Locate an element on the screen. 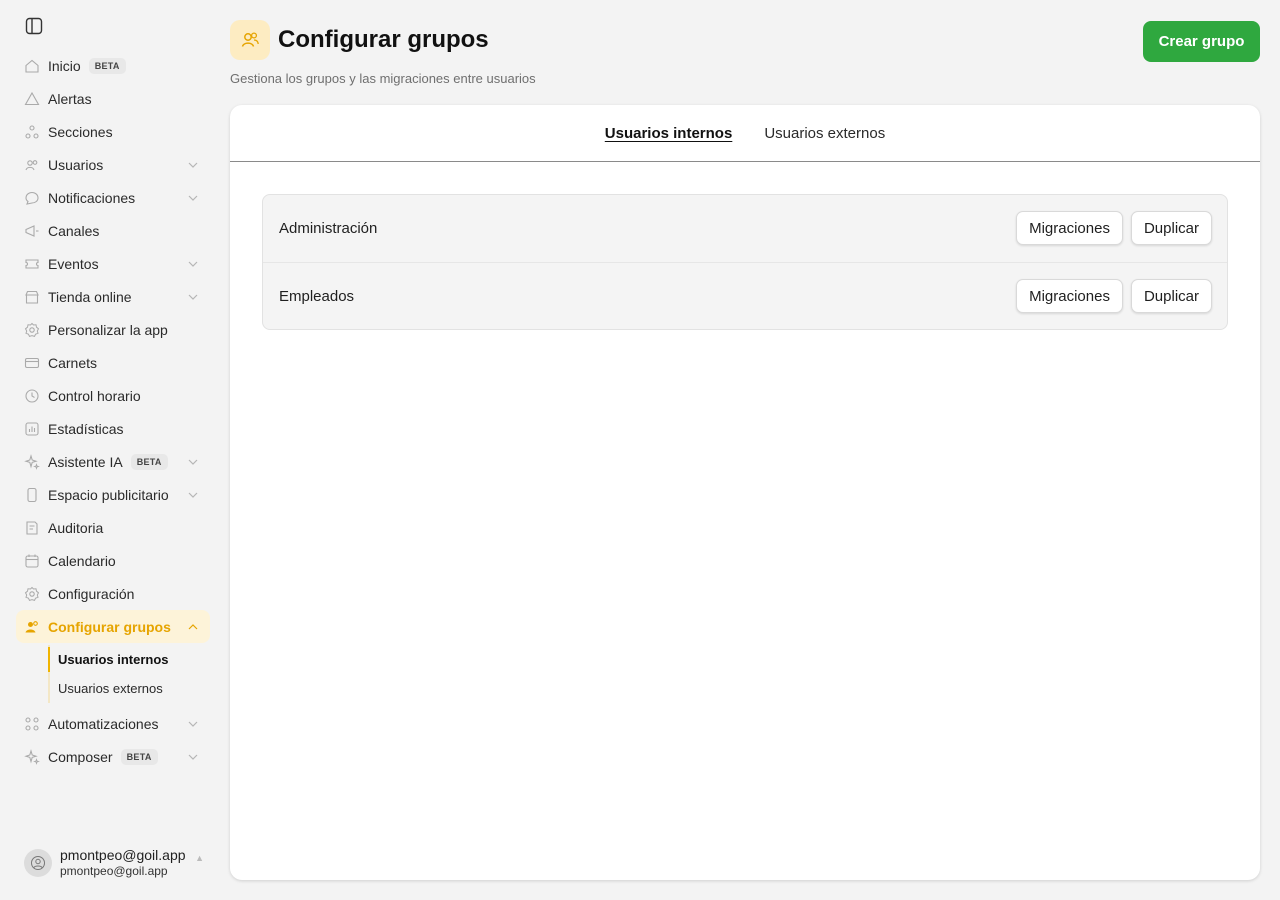 This screenshot has height=900, width=1280. sidebar-item-label: Usuarios is located at coordinates (76, 164).